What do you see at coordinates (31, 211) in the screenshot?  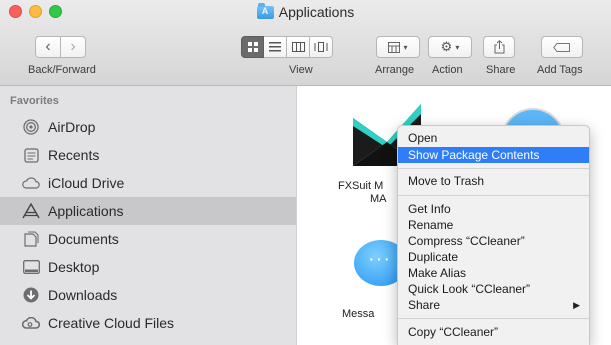 I see `applications-icon` at bounding box center [31, 211].